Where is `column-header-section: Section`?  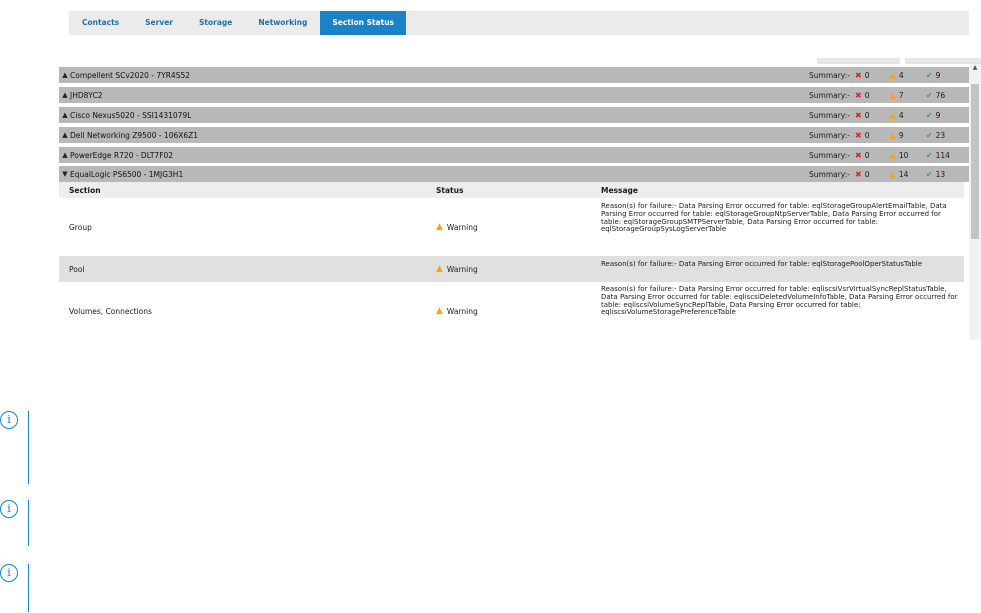
column-header-section: Section is located at coordinates (85, 190).